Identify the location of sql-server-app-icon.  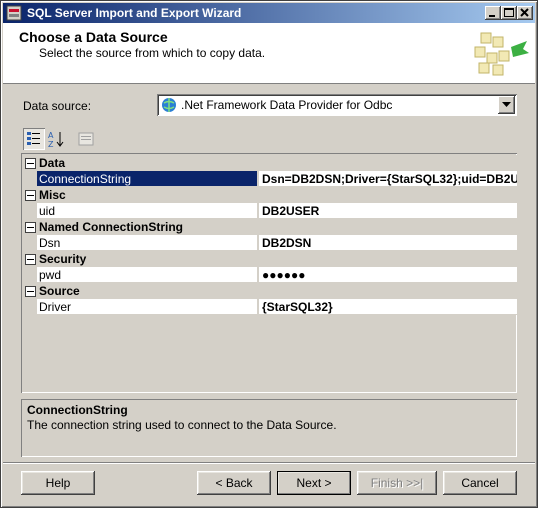
(14, 13).